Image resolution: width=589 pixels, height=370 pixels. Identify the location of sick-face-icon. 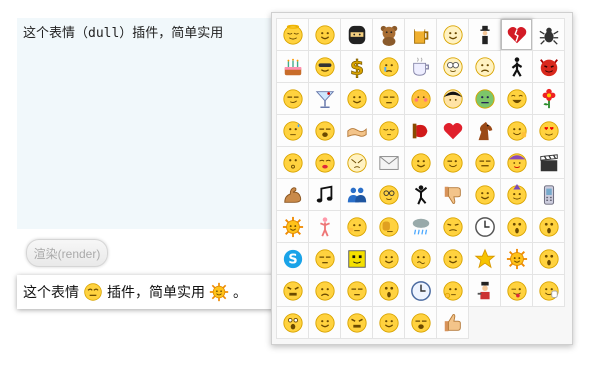
(485, 99).